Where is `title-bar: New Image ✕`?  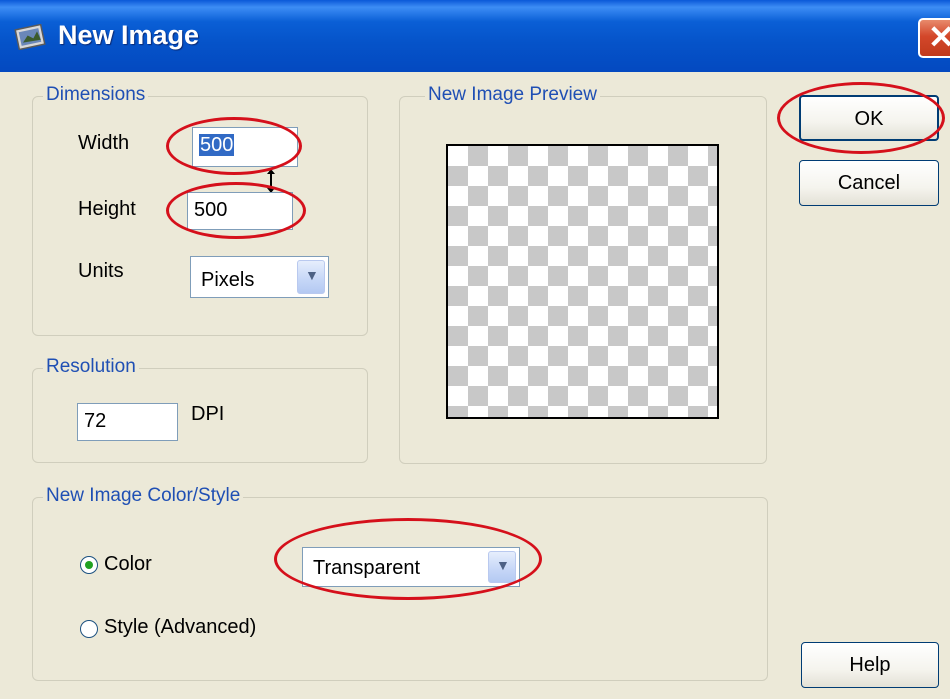 title-bar: New Image ✕ is located at coordinates (475, 36).